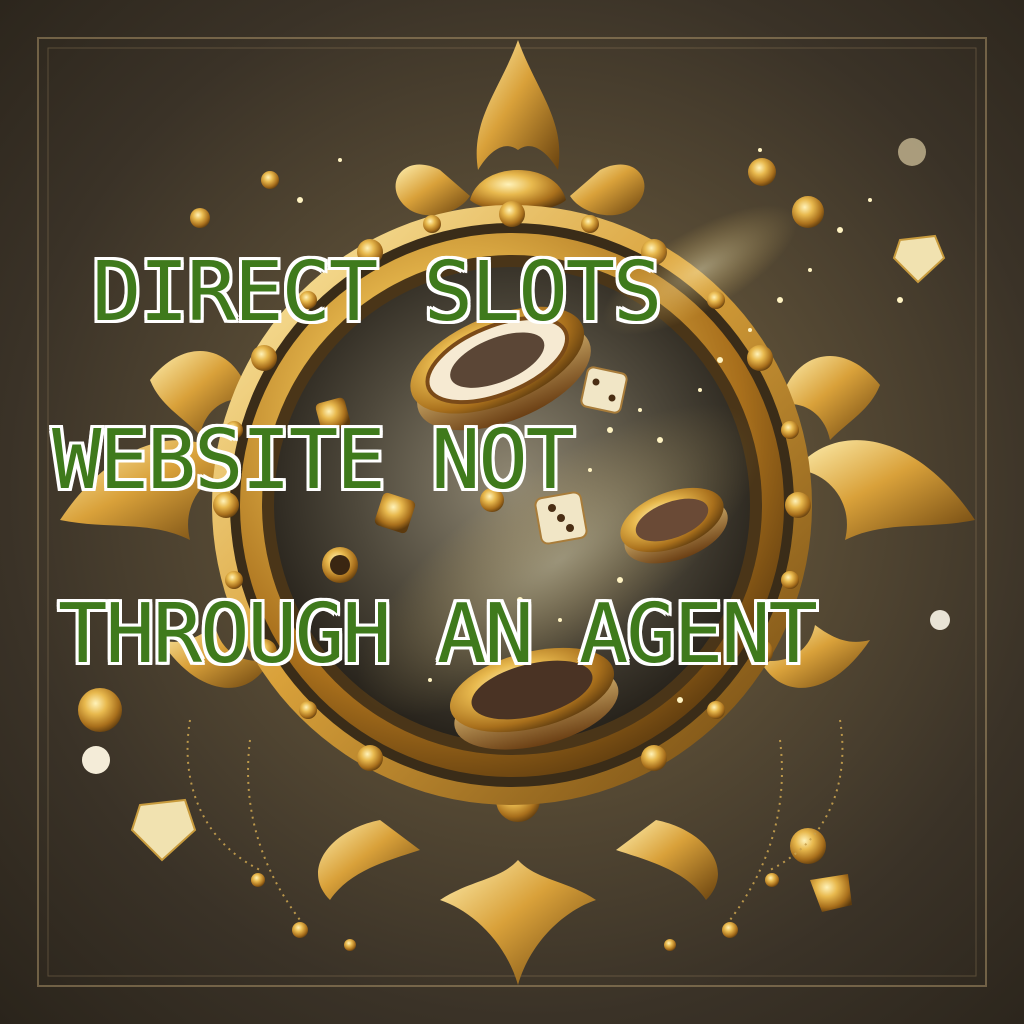 The width and height of the screenshot is (1024, 1024). Describe the element at coordinates (377, 292) in the screenshot. I see `headline-line-1: DIRECT SLOTS` at that location.